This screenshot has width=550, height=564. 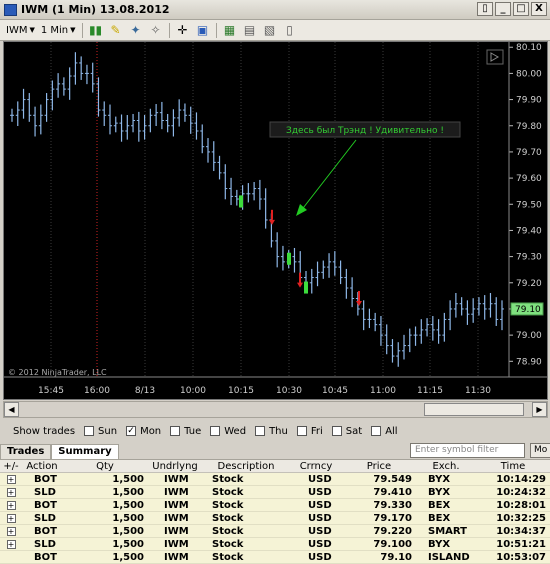 What do you see at coordinates (105, 466) in the screenshot?
I see `col-header-qty: Qty` at bounding box center [105, 466].